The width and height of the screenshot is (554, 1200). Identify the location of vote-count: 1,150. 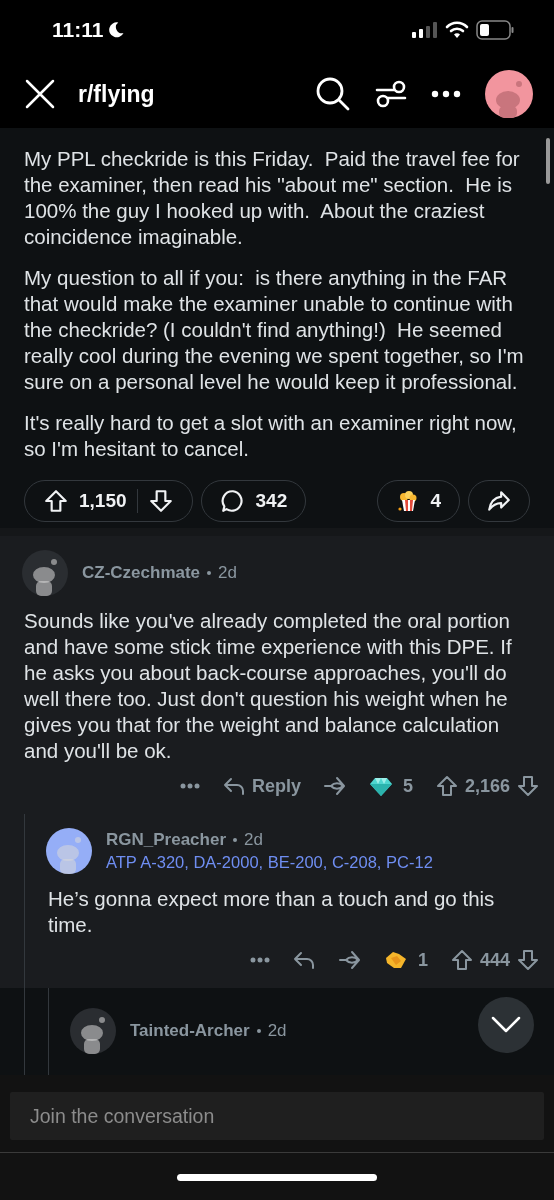
(103, 501).